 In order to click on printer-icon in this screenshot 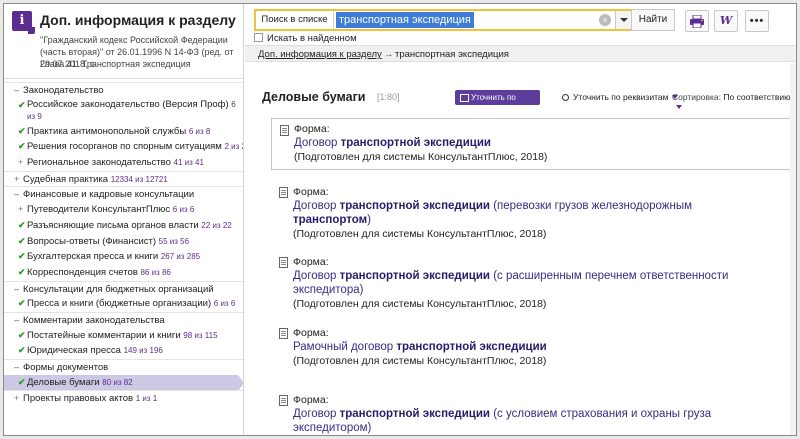, I will do `click(697, 21)`.